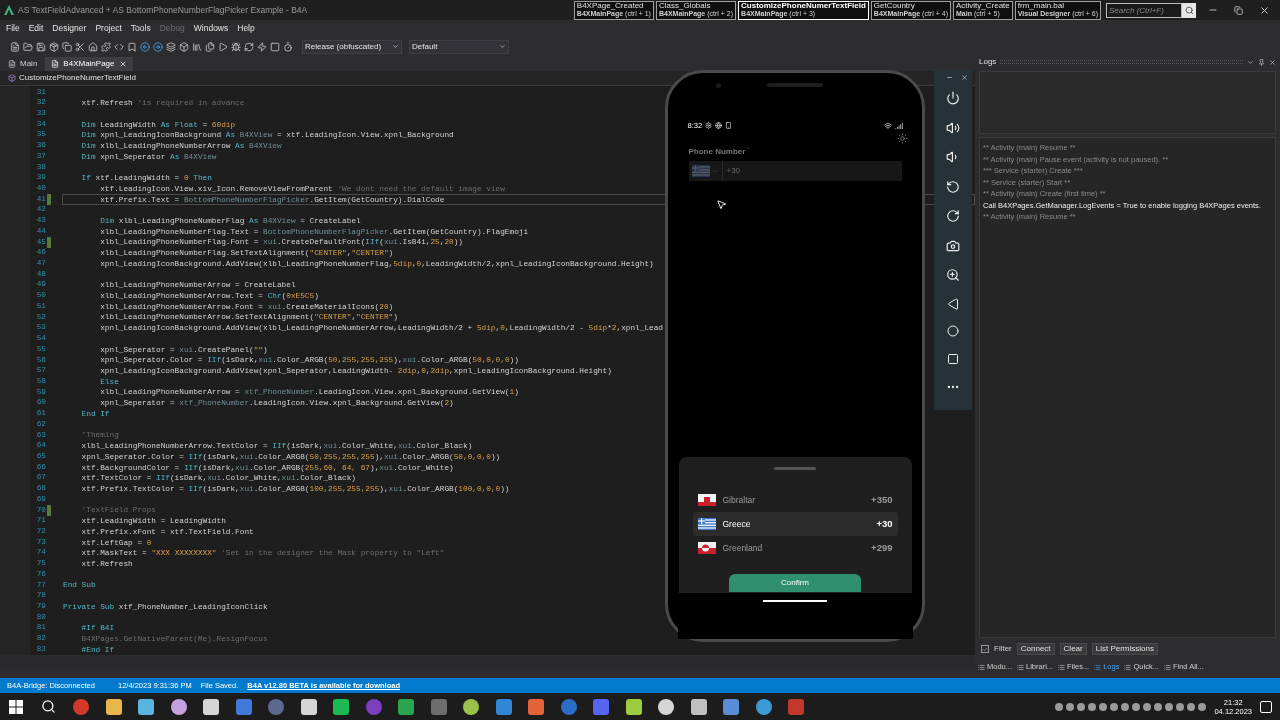 This screenshot has width=1280, height=720. Describe the element at coordinates (795, 524) in the screenshot. I see `country-row: Greece +30` at that location.